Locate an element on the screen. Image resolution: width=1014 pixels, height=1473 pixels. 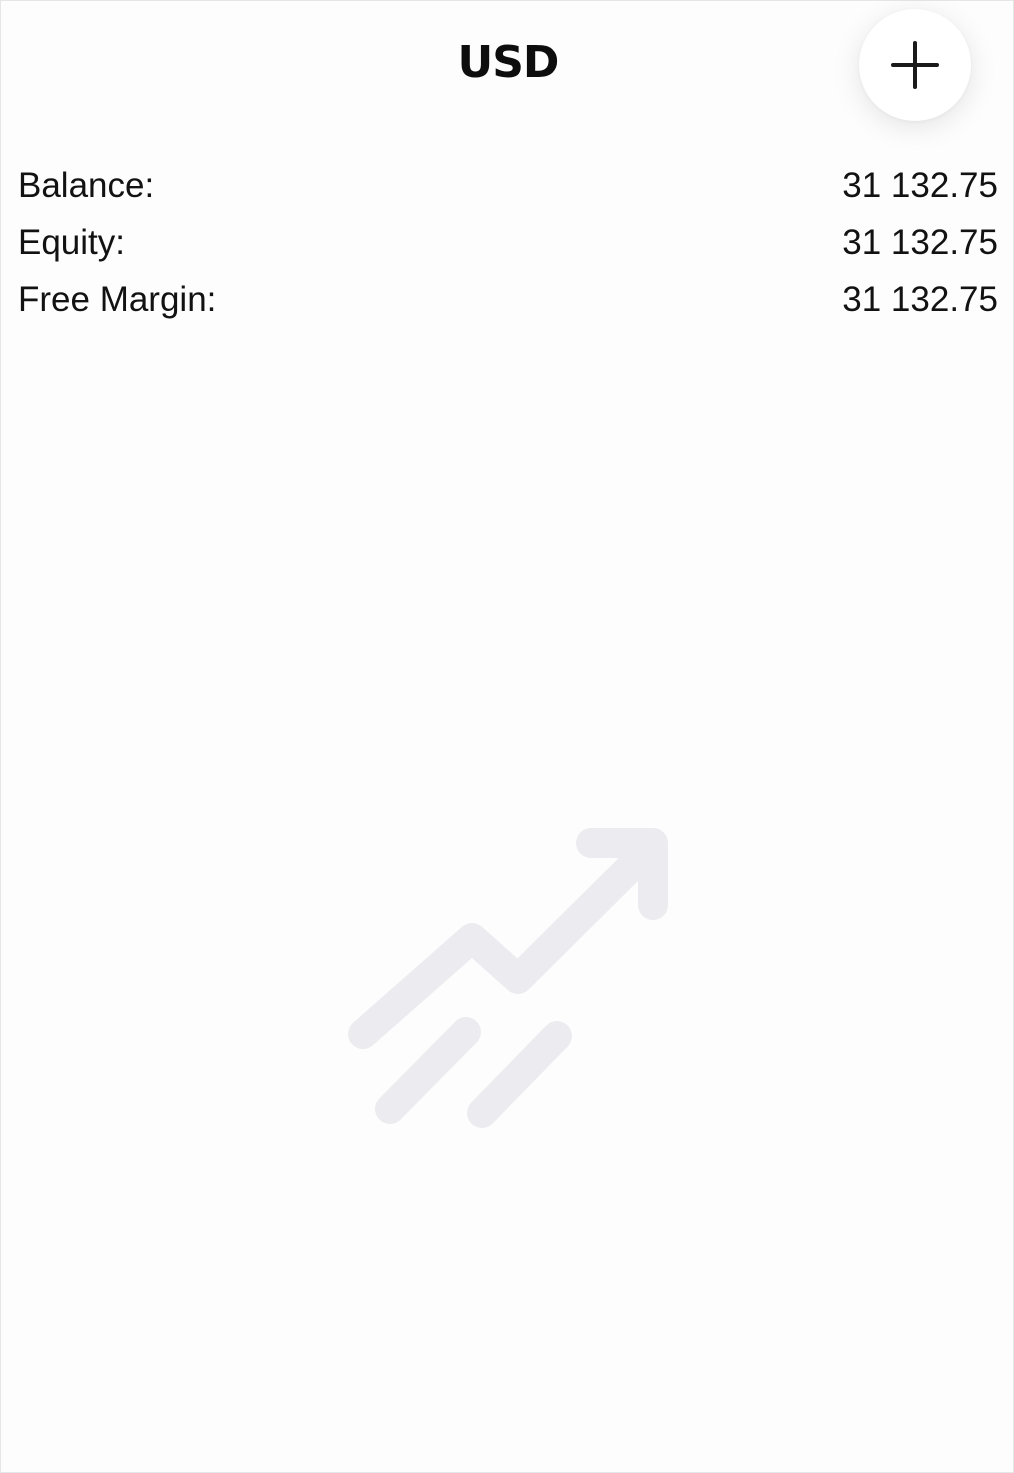
equity-label: Equity: is located at coordinates (71, 242).